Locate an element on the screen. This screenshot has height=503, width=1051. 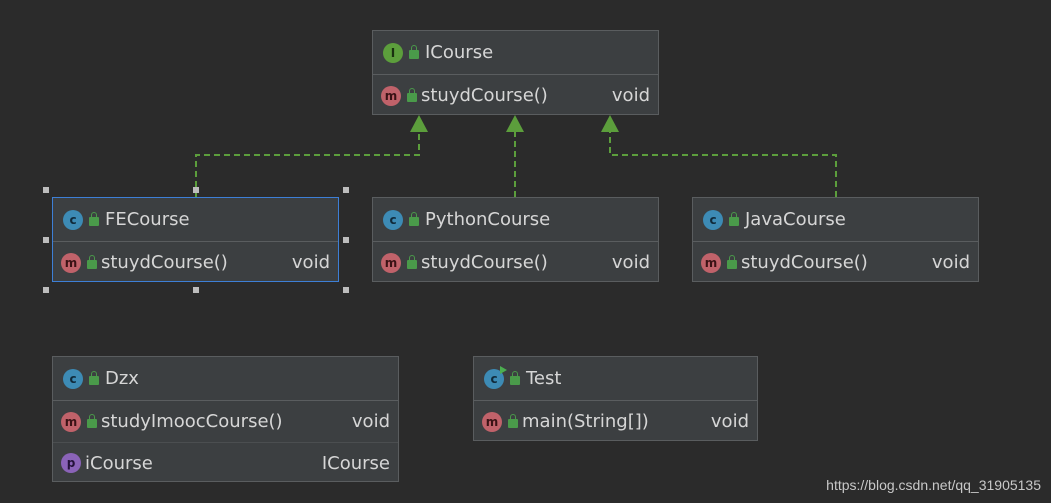
node-header: c Dzx is located at coordinates (225, 379).